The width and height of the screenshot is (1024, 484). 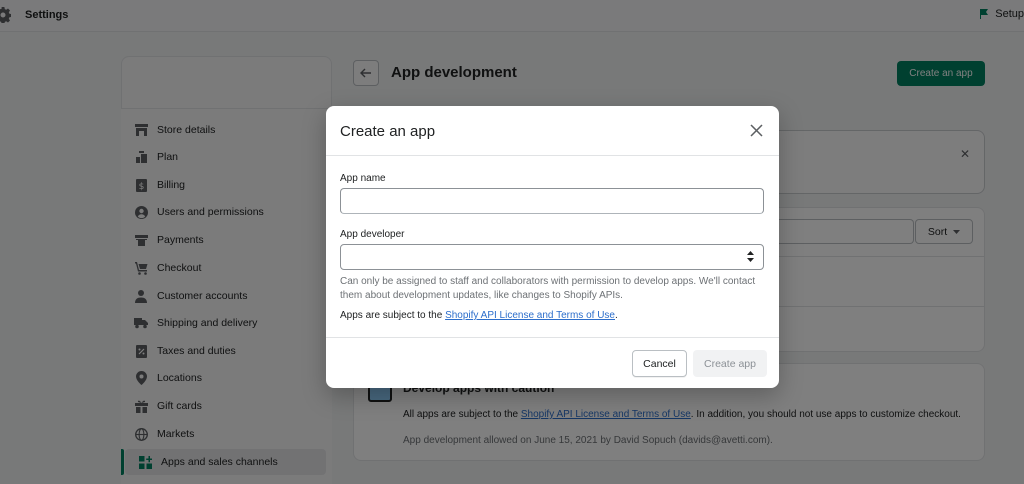 I want to click on terms-link: Shopify API License and Terms of Use, so click(x=530, y=315).